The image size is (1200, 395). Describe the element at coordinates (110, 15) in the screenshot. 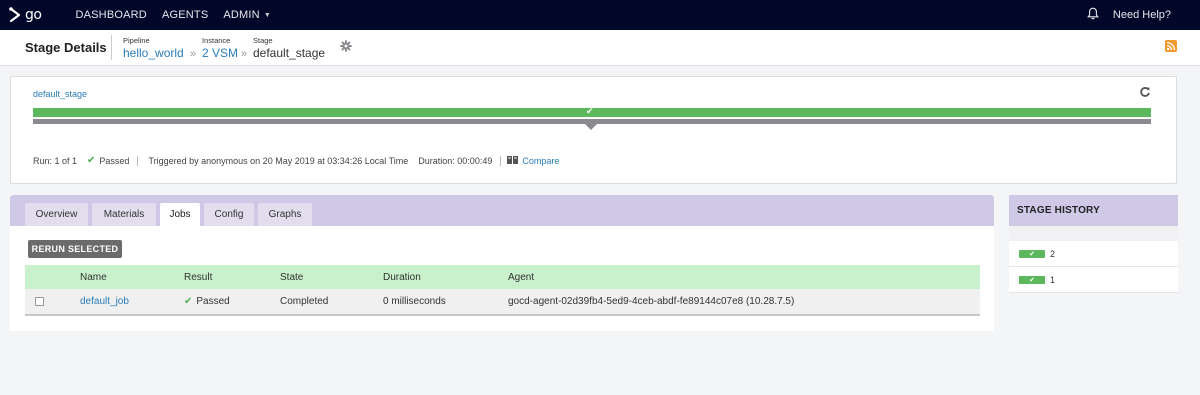

I see `nav-dashboard: DASHBOARD` at that location.